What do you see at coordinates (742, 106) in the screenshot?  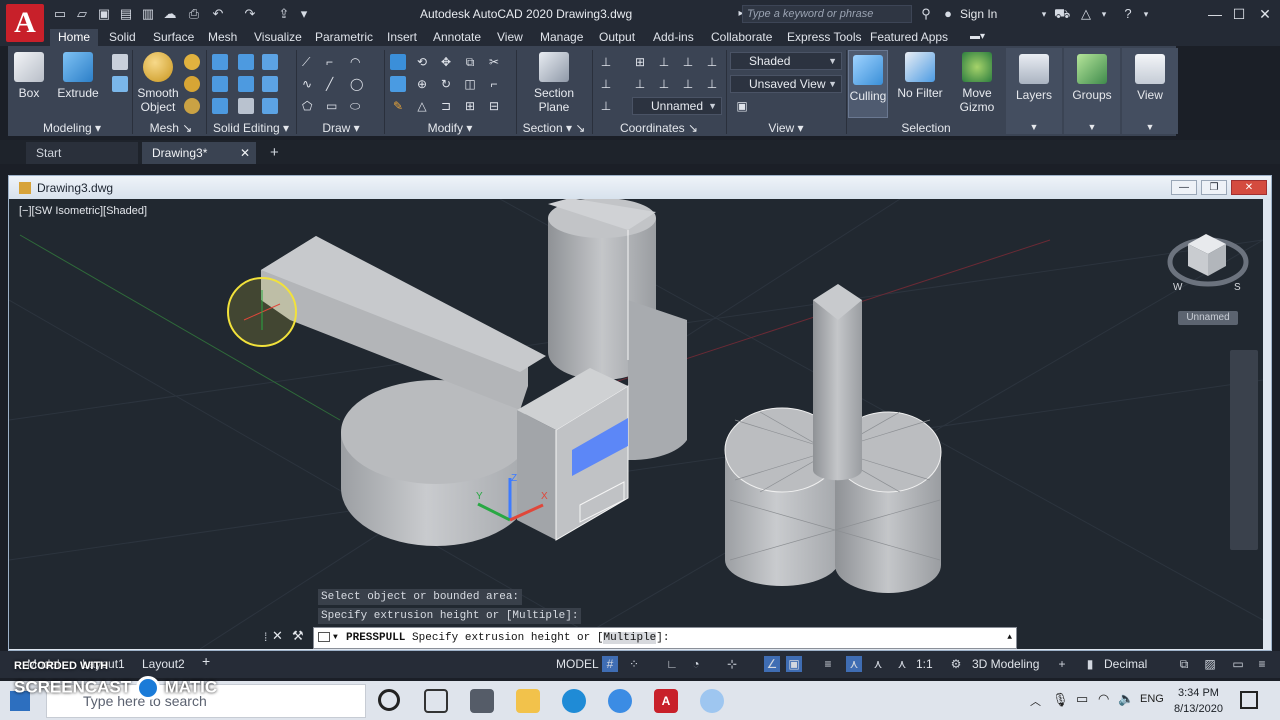 I see `viewport-config-icon: ▣` at bounding box center [742, 106].